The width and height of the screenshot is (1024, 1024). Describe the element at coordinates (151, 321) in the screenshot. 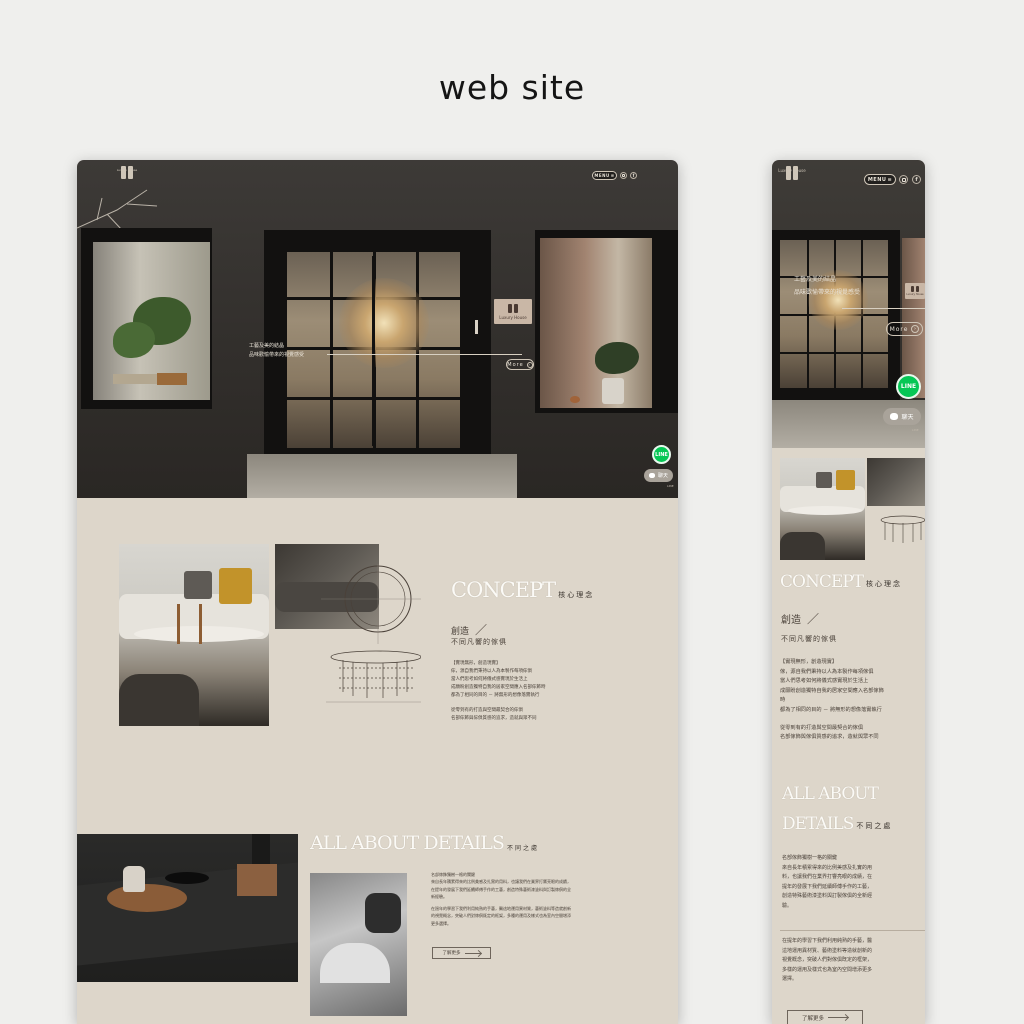

I see `left-window-view` at that location.